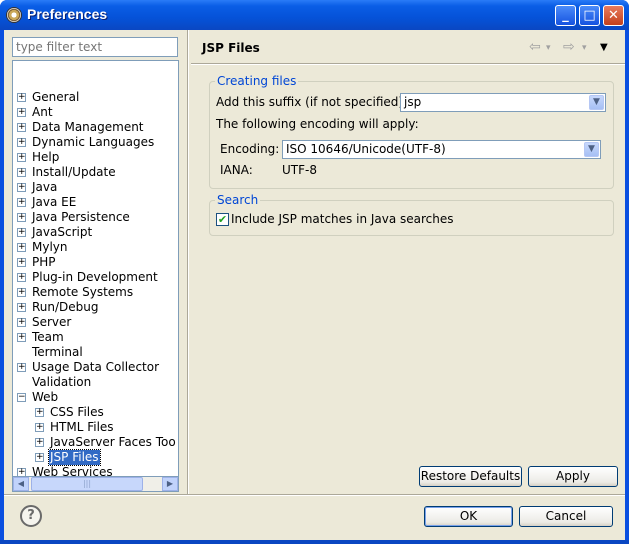 Image resolution: width=629 pixels, height=544 pixels. What do you see at coordinates (44, 262) in the screenshot?
I see `tree-item-label: PHP` at bounding box center [44, 262].